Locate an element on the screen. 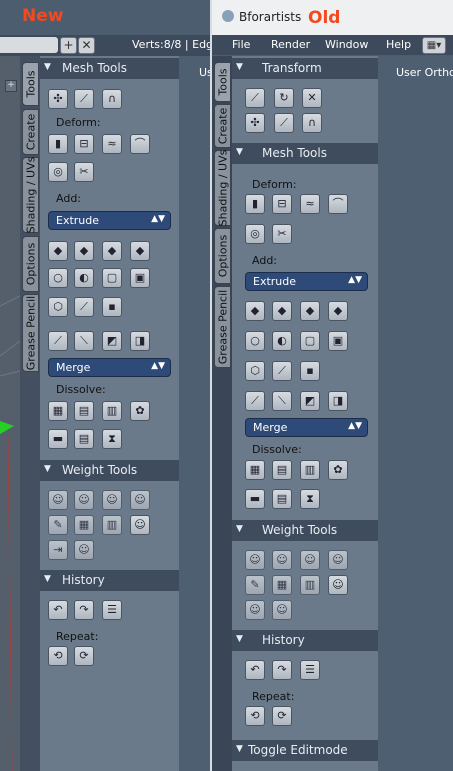 Image resolution: width=453 pixels, height=771 pixels. hourglass-icon: ⧗ is located at coordinates (112, 439).